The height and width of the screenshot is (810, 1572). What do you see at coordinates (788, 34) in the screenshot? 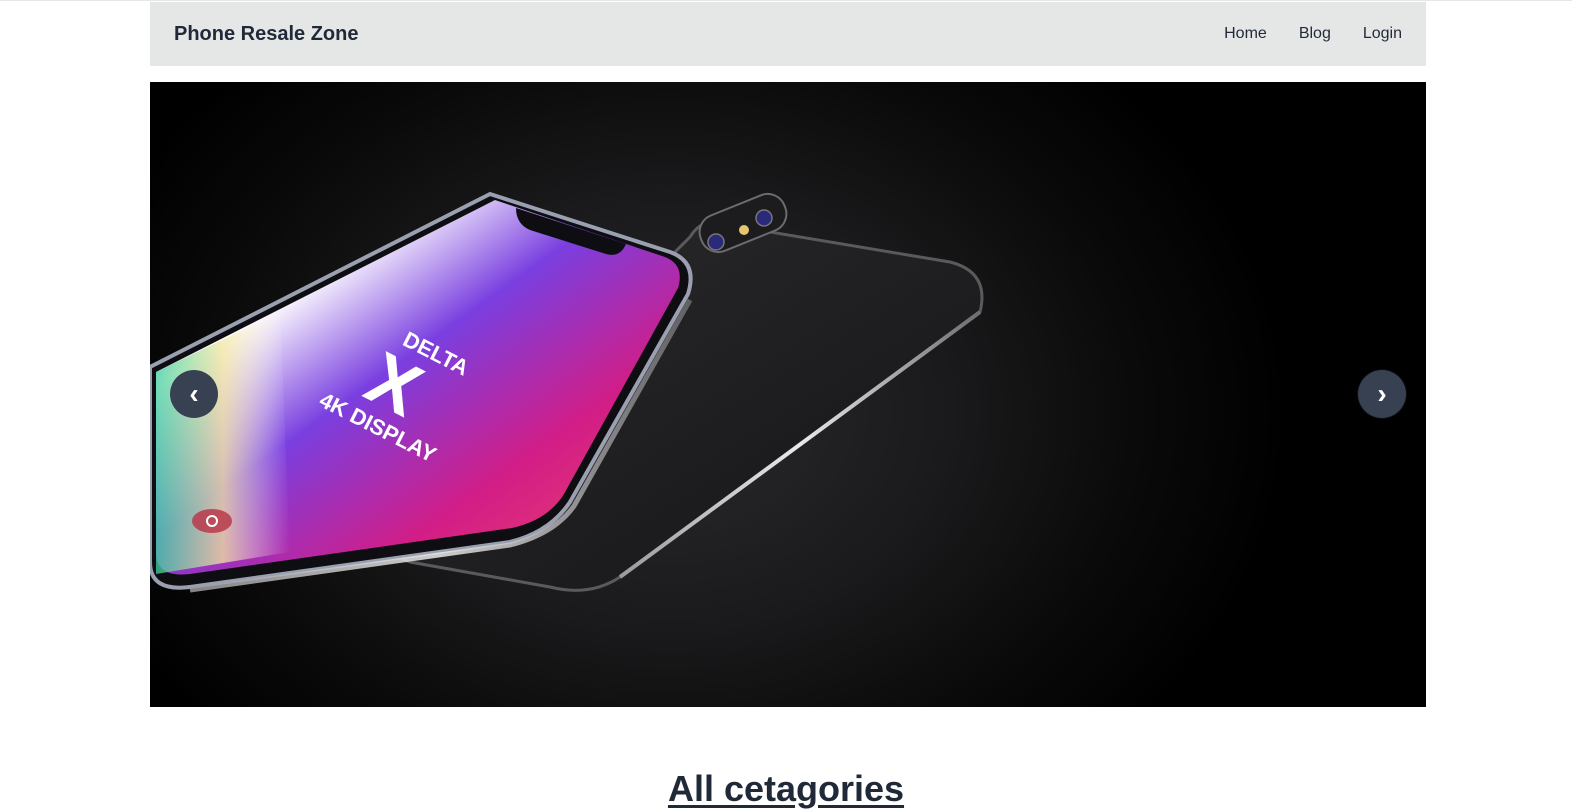
I see `navbar: Phone Resale Zone Home Blog Login` at bounding box center [788, 34].